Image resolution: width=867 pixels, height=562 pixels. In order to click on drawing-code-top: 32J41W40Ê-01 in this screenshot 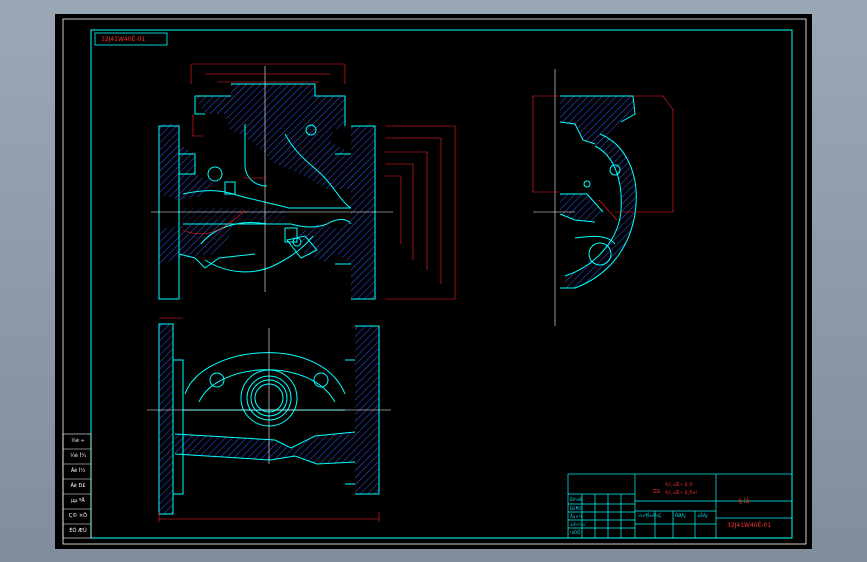, I will do `click(123, 39)`.